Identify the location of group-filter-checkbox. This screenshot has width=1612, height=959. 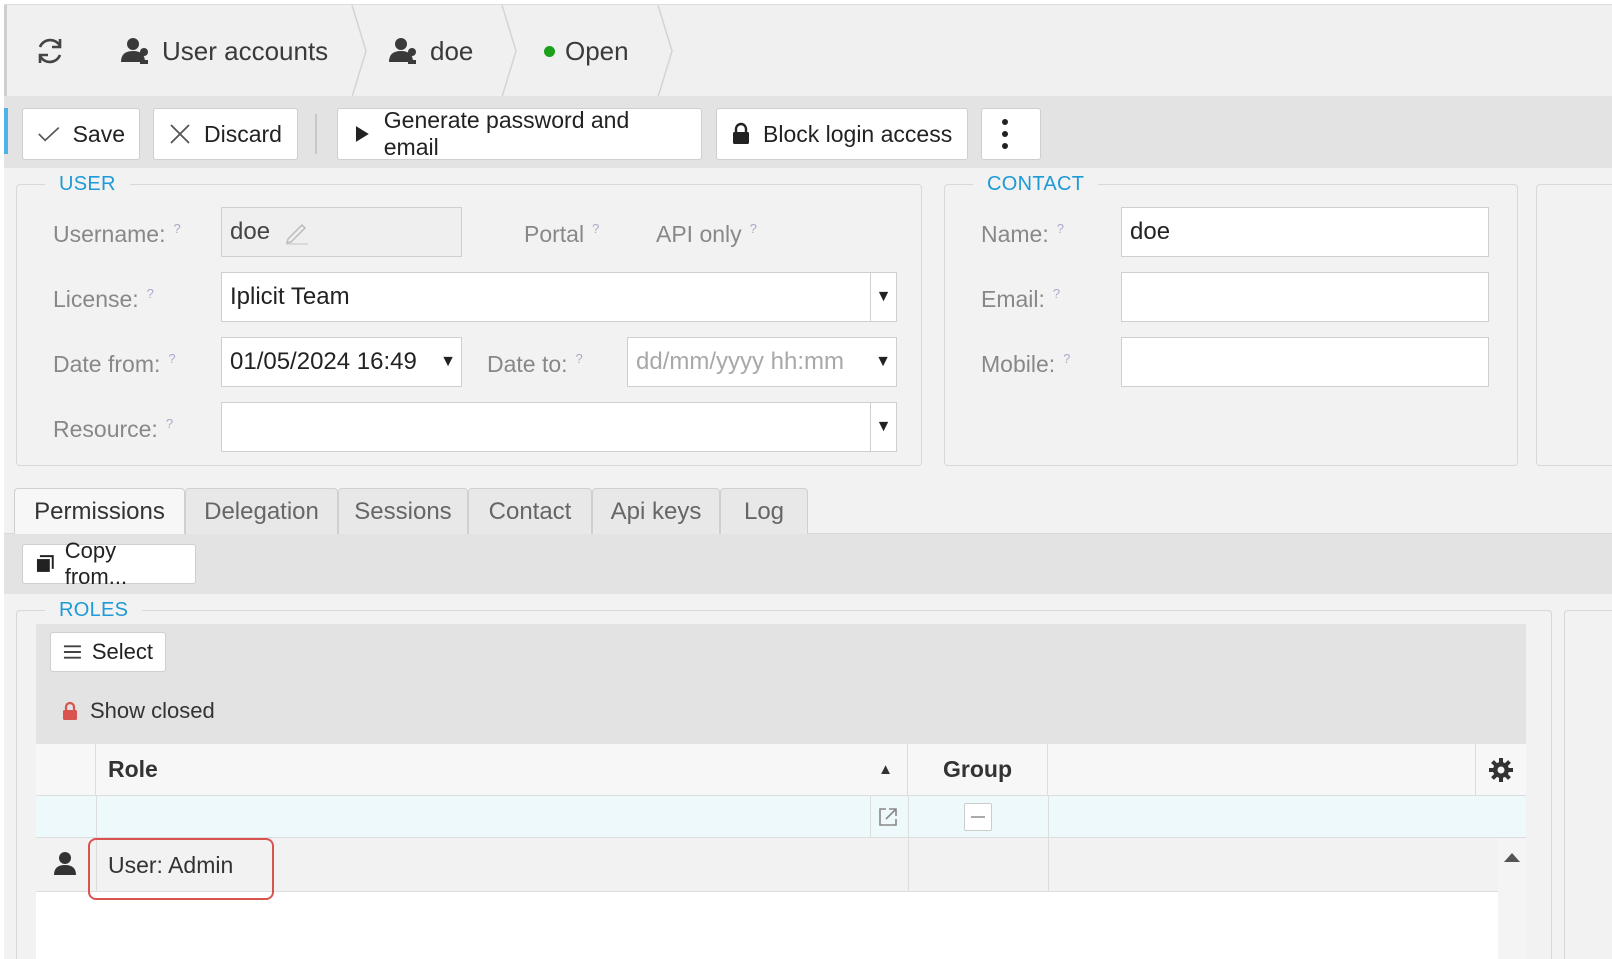
(978, 817).